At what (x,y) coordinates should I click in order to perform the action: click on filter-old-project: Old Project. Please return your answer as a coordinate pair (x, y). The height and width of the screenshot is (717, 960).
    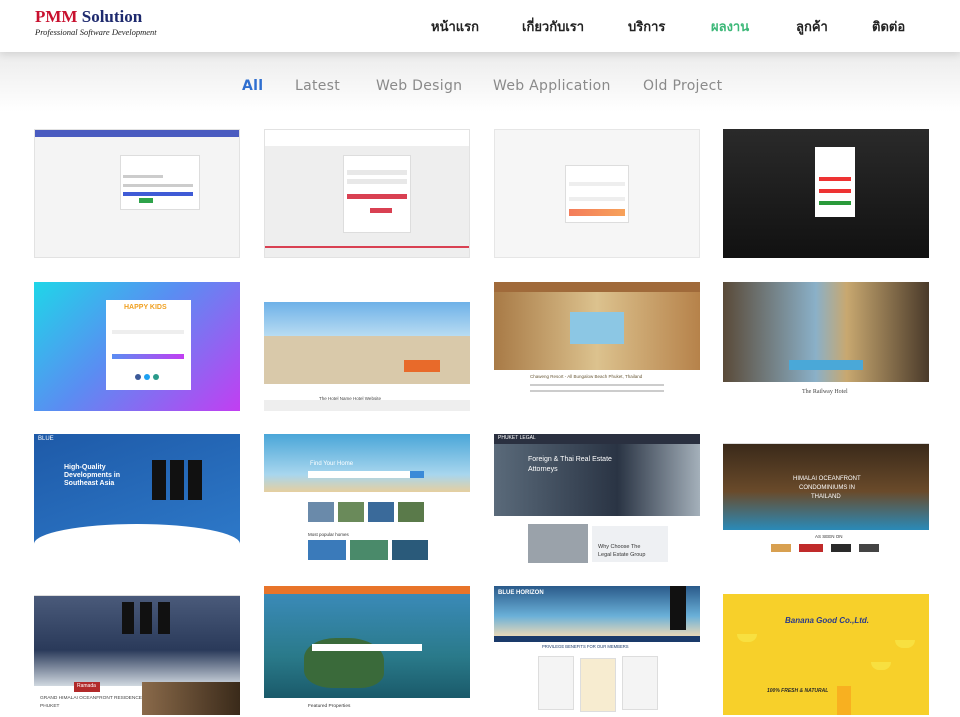
    Looking at the image, I should click on (682, 86).